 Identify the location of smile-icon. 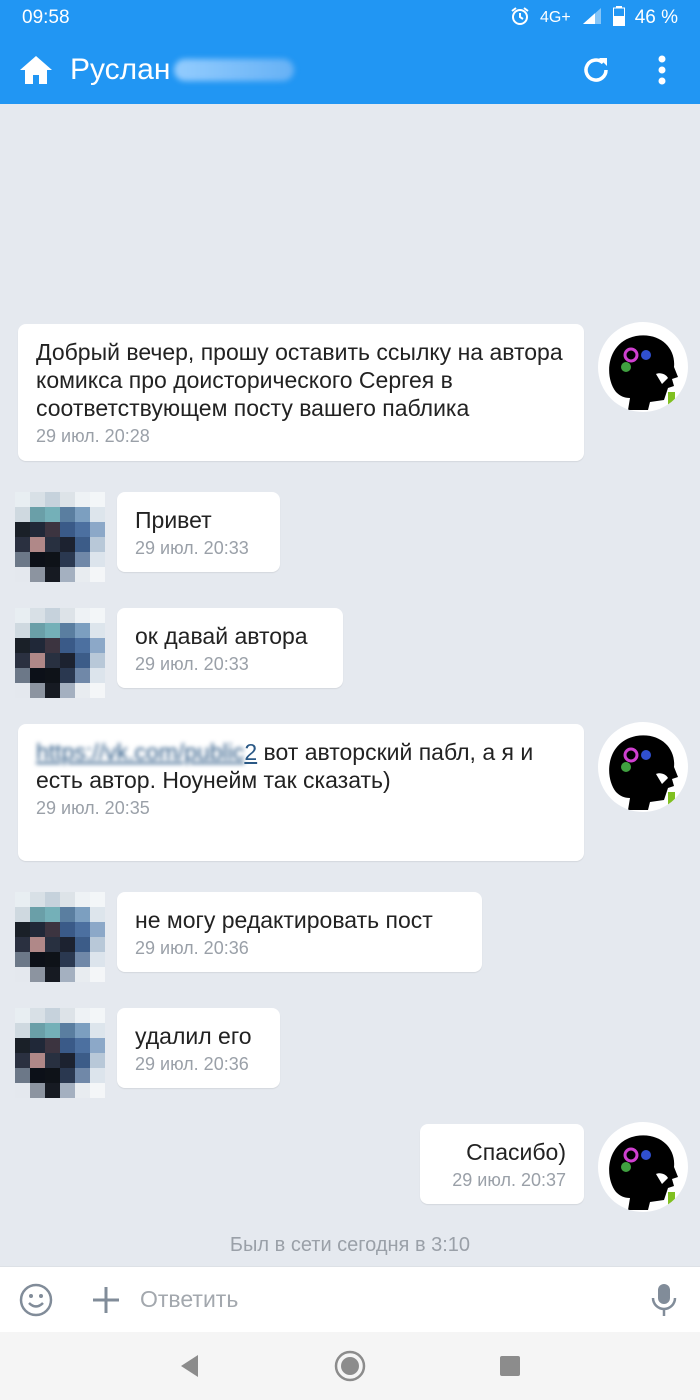
(36, 1299).